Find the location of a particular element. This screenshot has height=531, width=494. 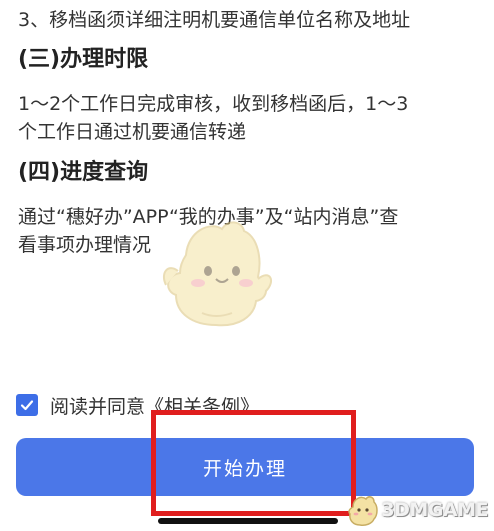

watermark-text: 3DMGAME is located at coordinates (434, 510).